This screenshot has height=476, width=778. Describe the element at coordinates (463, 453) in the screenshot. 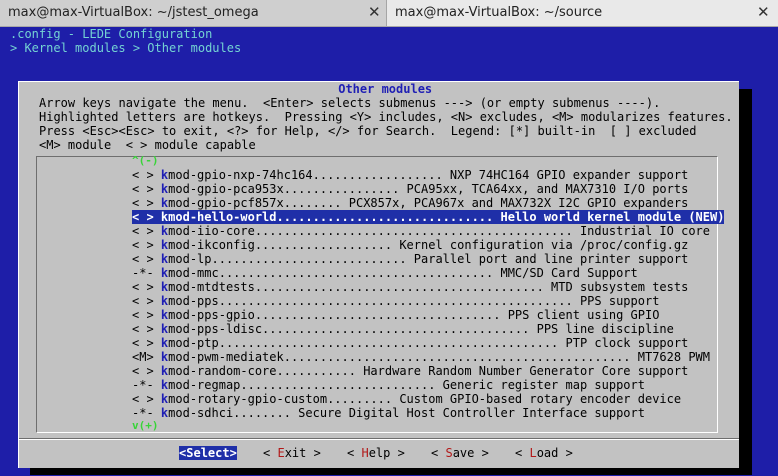

I see `button-label: ave` at that location.